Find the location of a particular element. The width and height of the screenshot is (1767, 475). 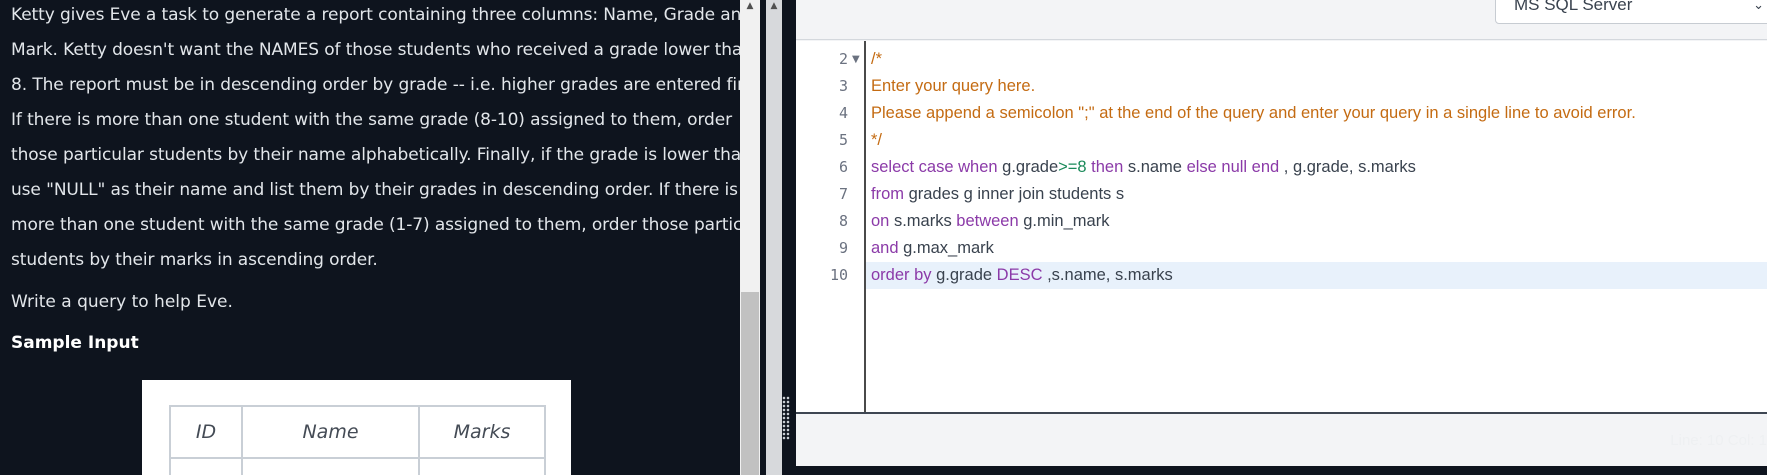

column-header-marks: Marks is located at coordinates (482, 432).